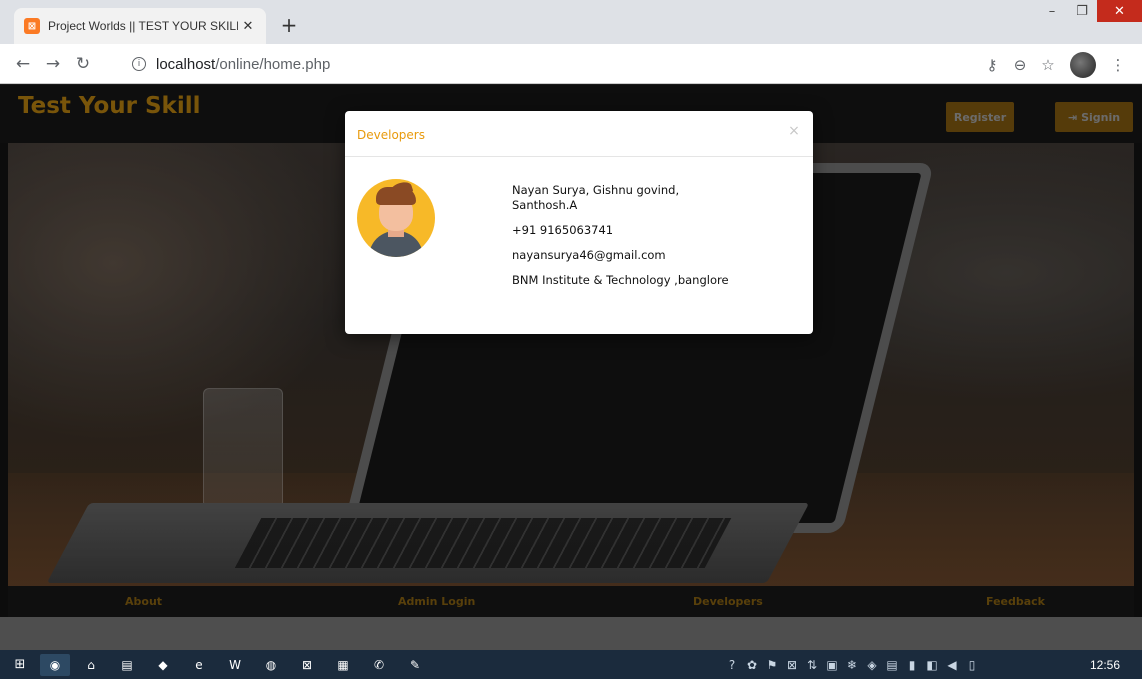 The height and width of the screenshot is (679, 1142). I want to click on developer-names: Nayan Surya, Gishnu govind, Santhosh.A, so click(596, 197).